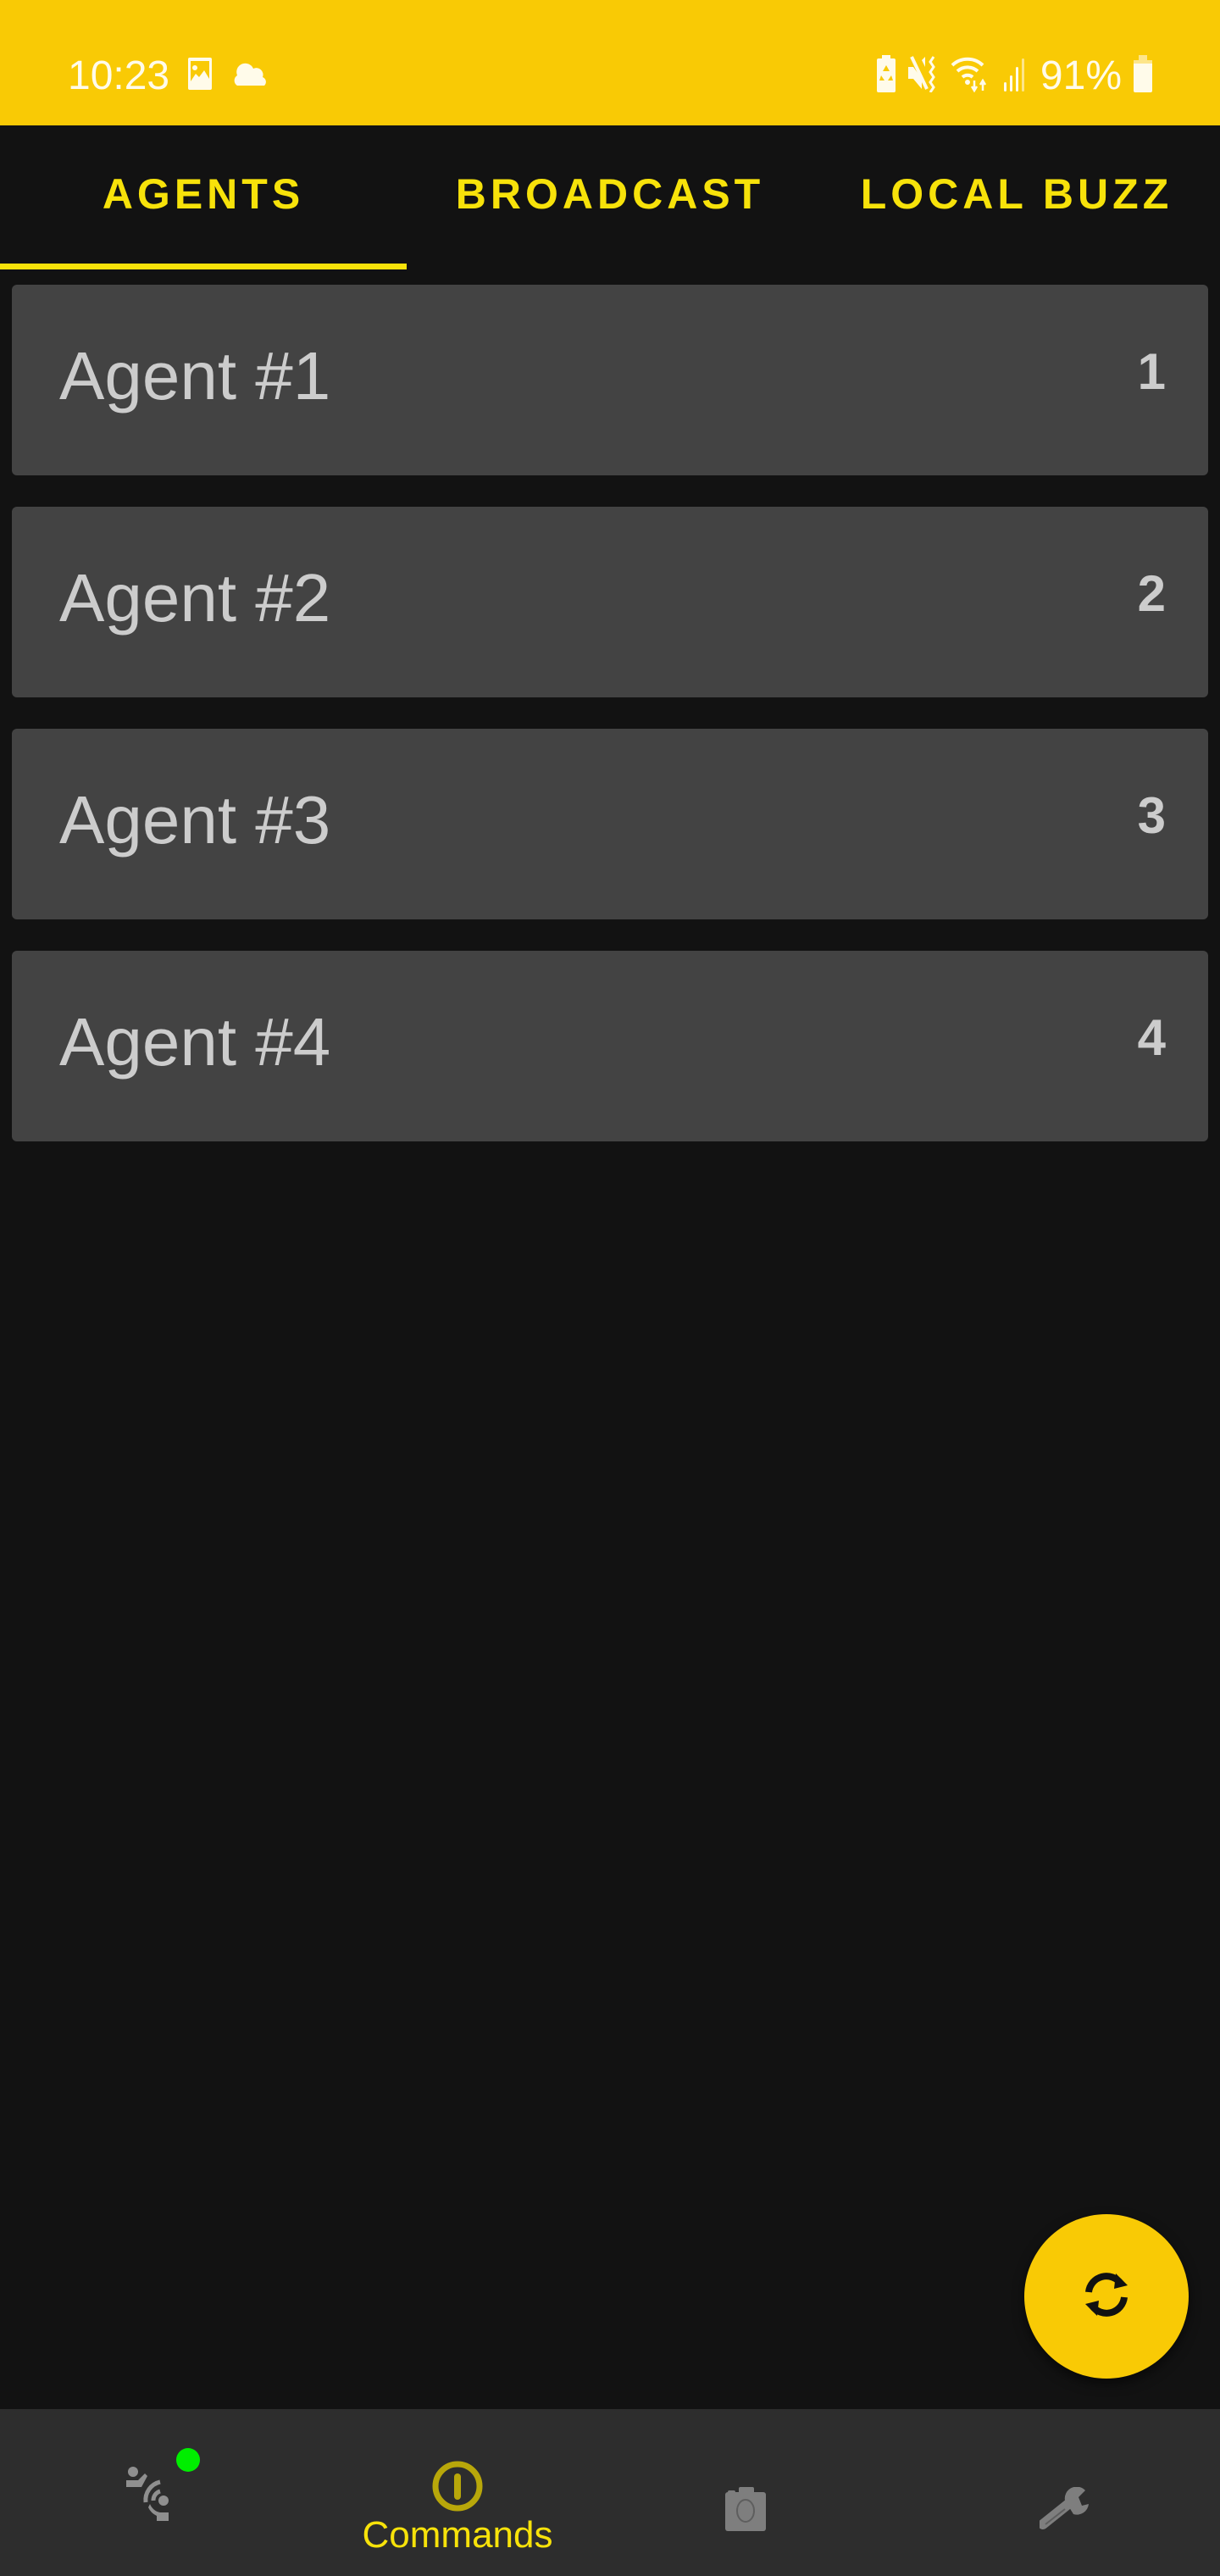 This screenshot has width=1220, height=2576. I want to click on agents-connection-icon, so click(150, 2492).